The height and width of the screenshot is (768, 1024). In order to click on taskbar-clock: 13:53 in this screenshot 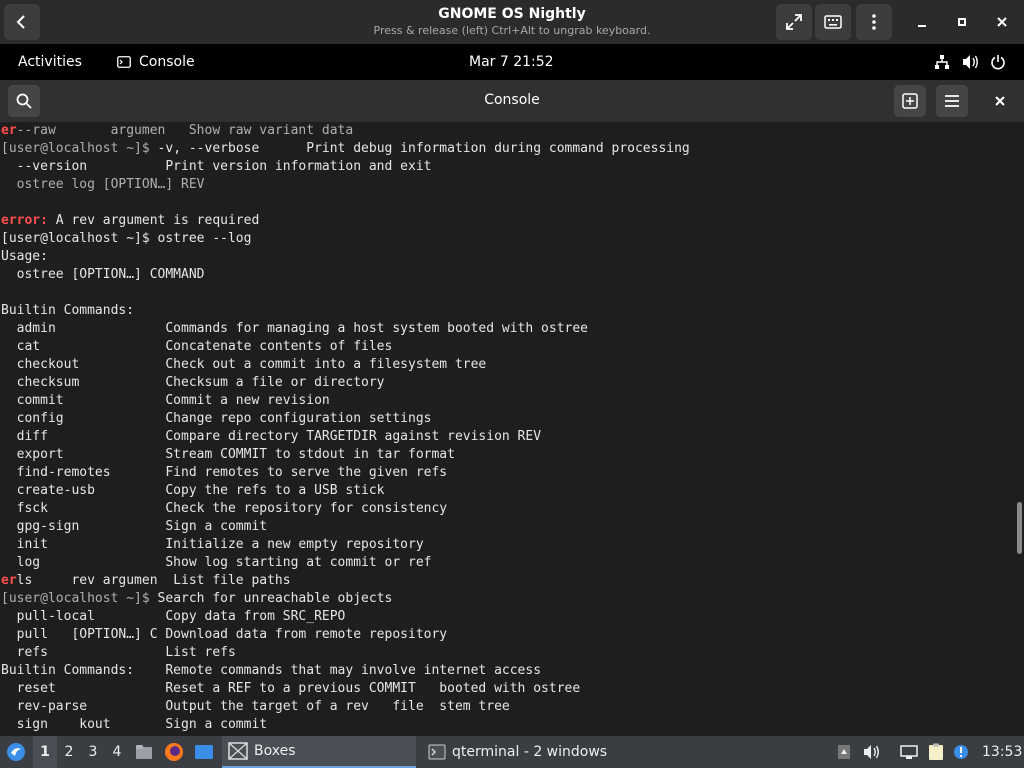, I will do `click(1002, 752)`.